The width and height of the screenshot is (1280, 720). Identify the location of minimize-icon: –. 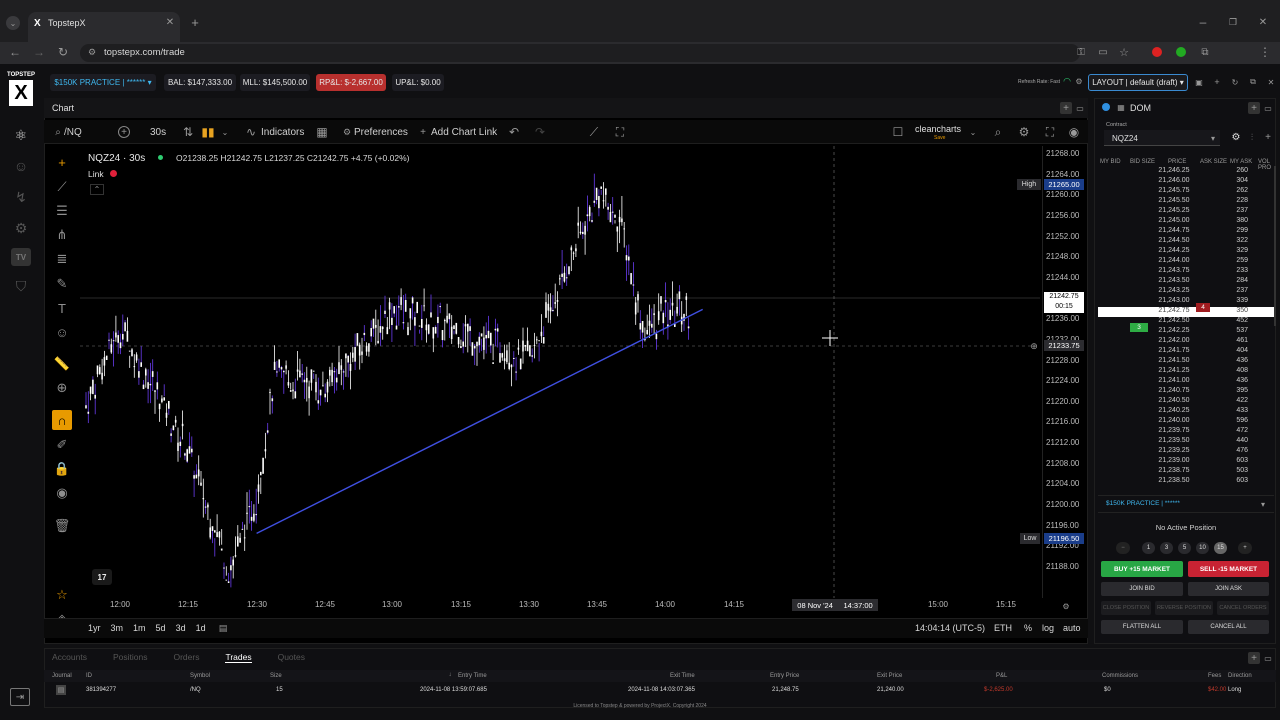
(1203, 22).